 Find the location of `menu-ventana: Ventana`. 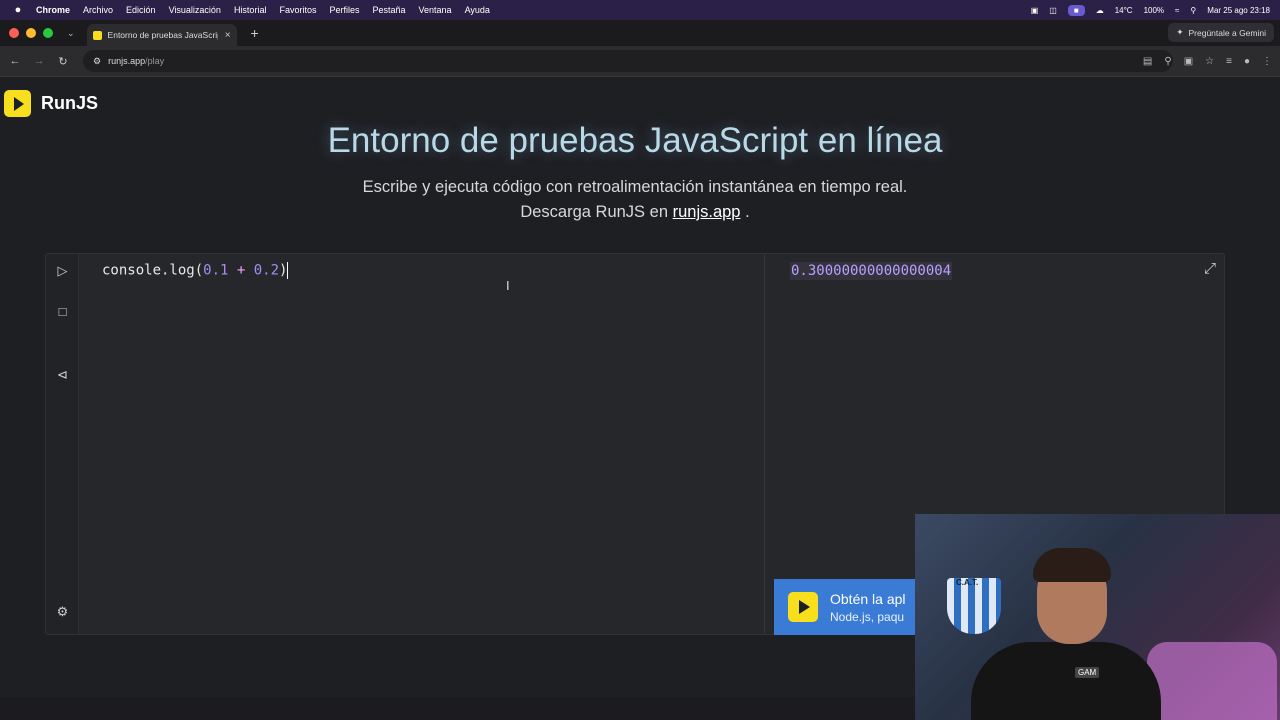

menu-ventana: Ventana is located at coordinates (435, 10).